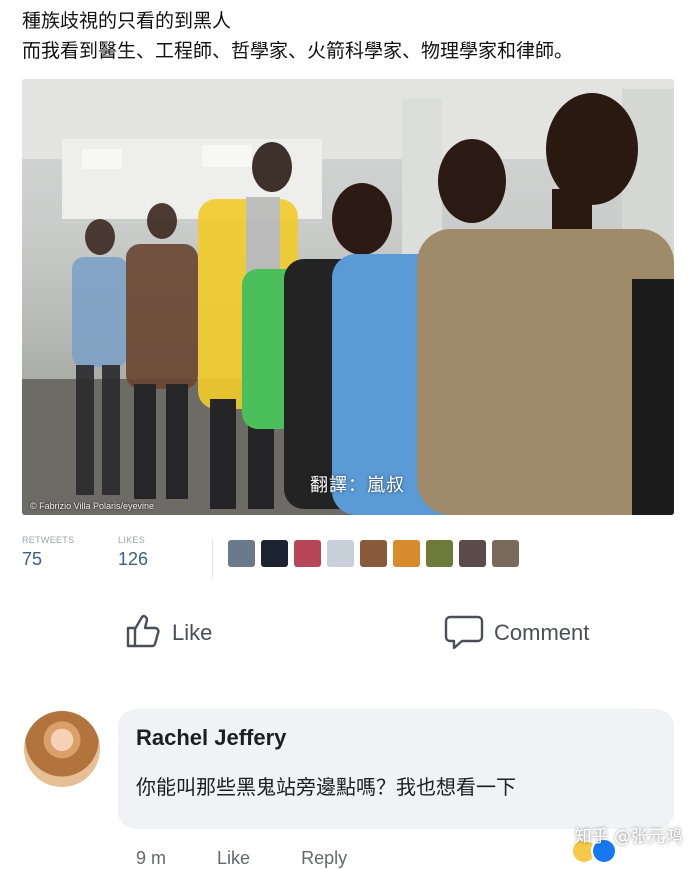 Image resolution: width=700 pixels, height=869 pixels. I want to click on likes-count: 126, so click(133, 559).